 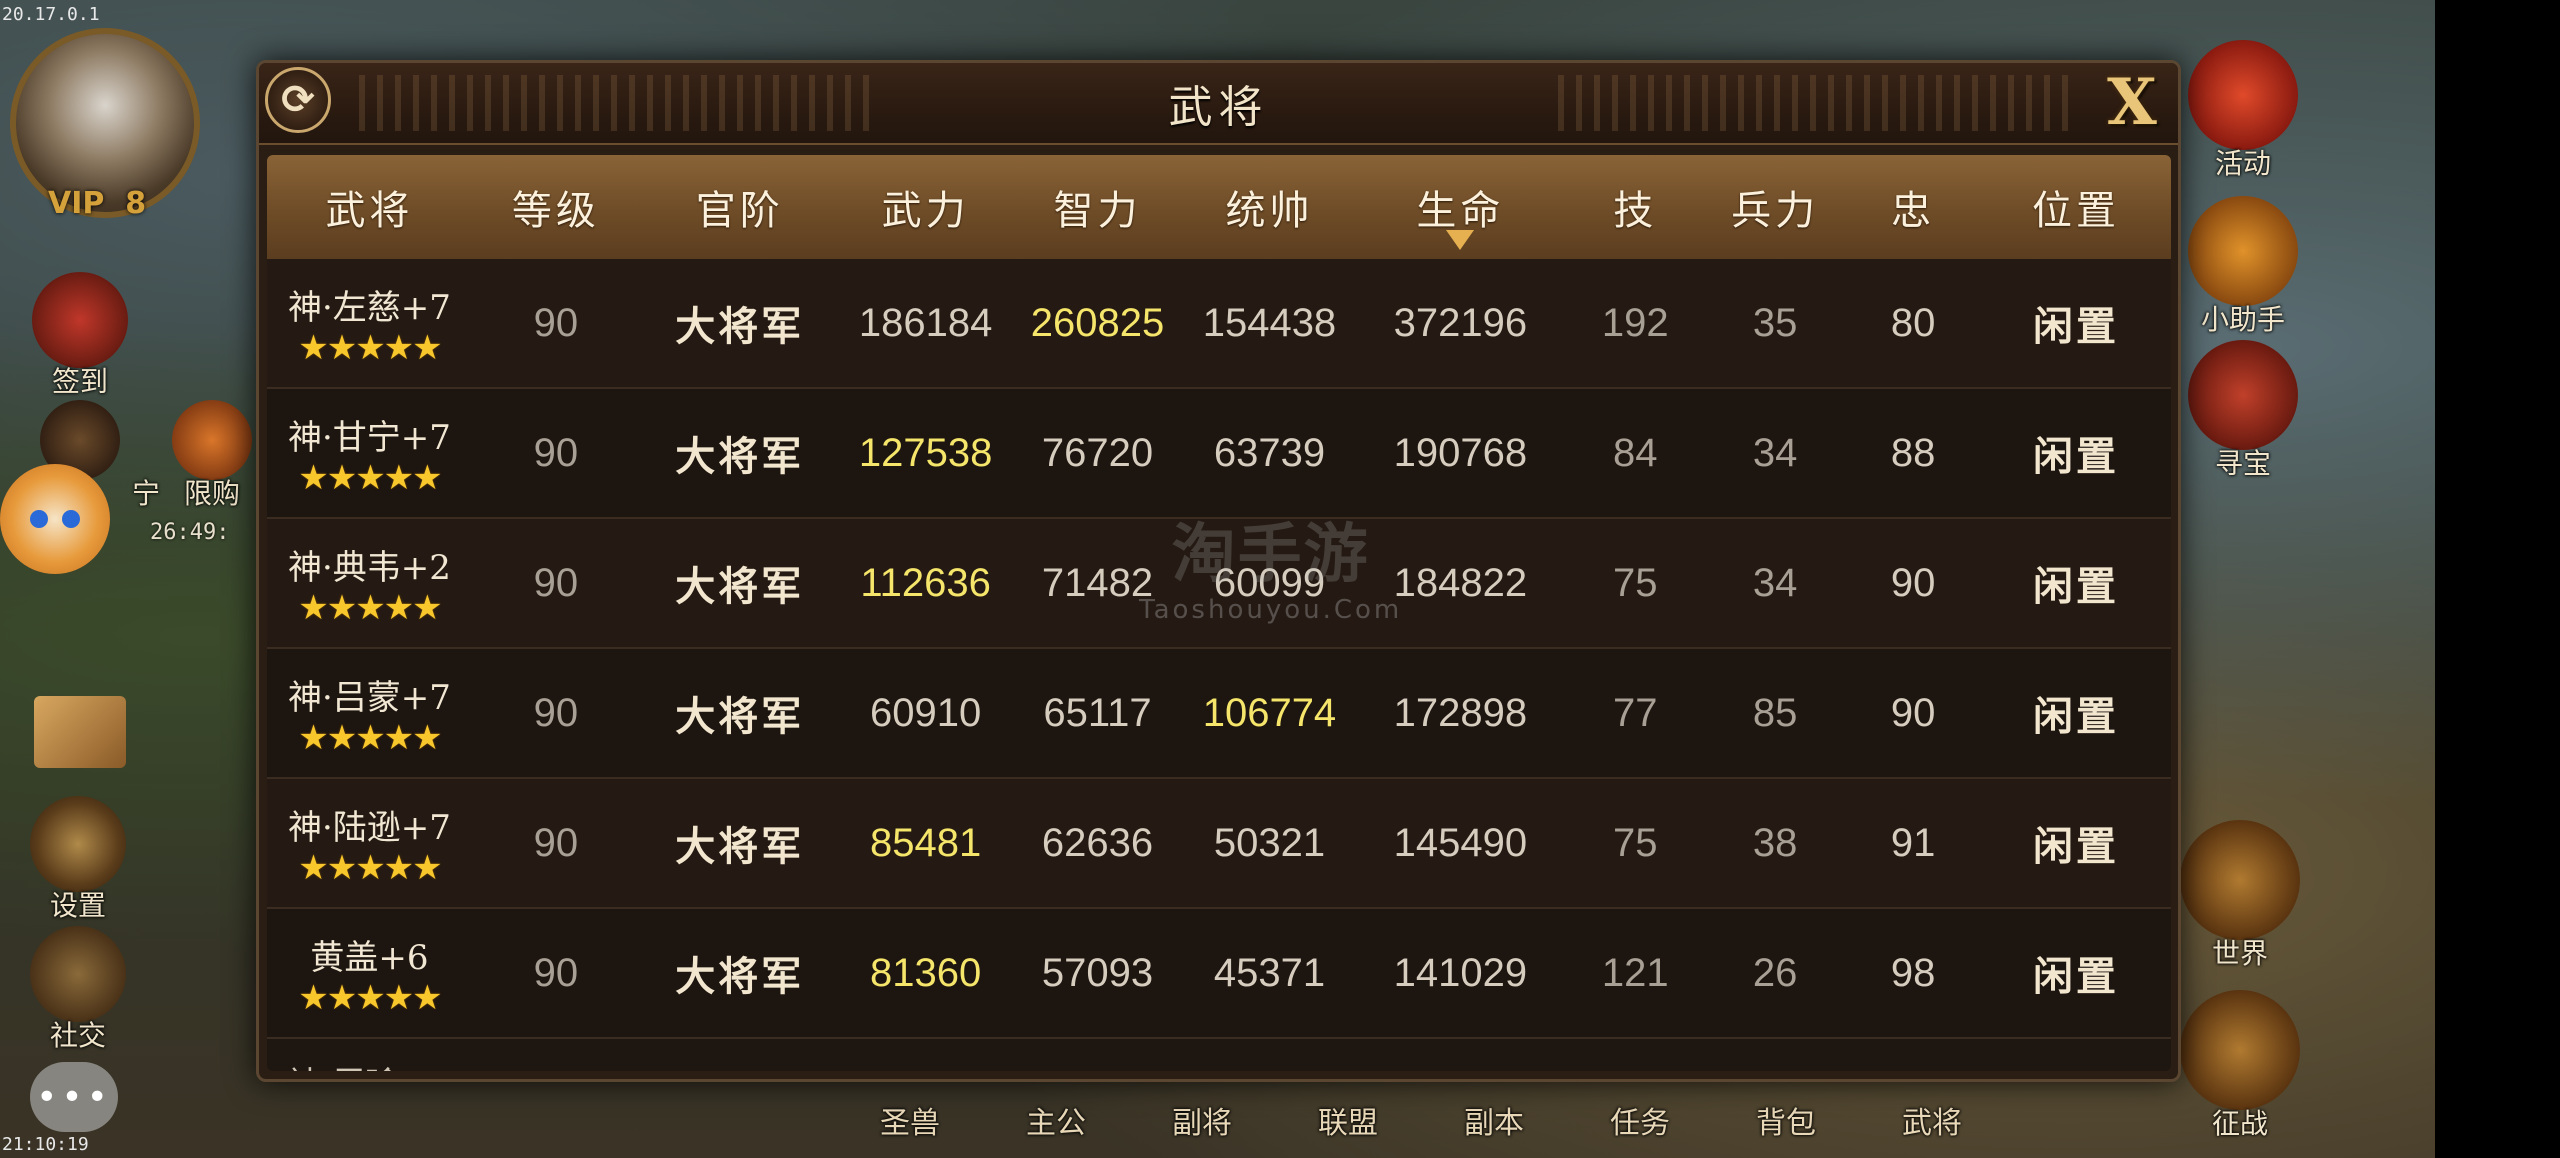 I want to click on general-cell: 神·陆逊+7 ★★★★★, so click(x=369, y=843).